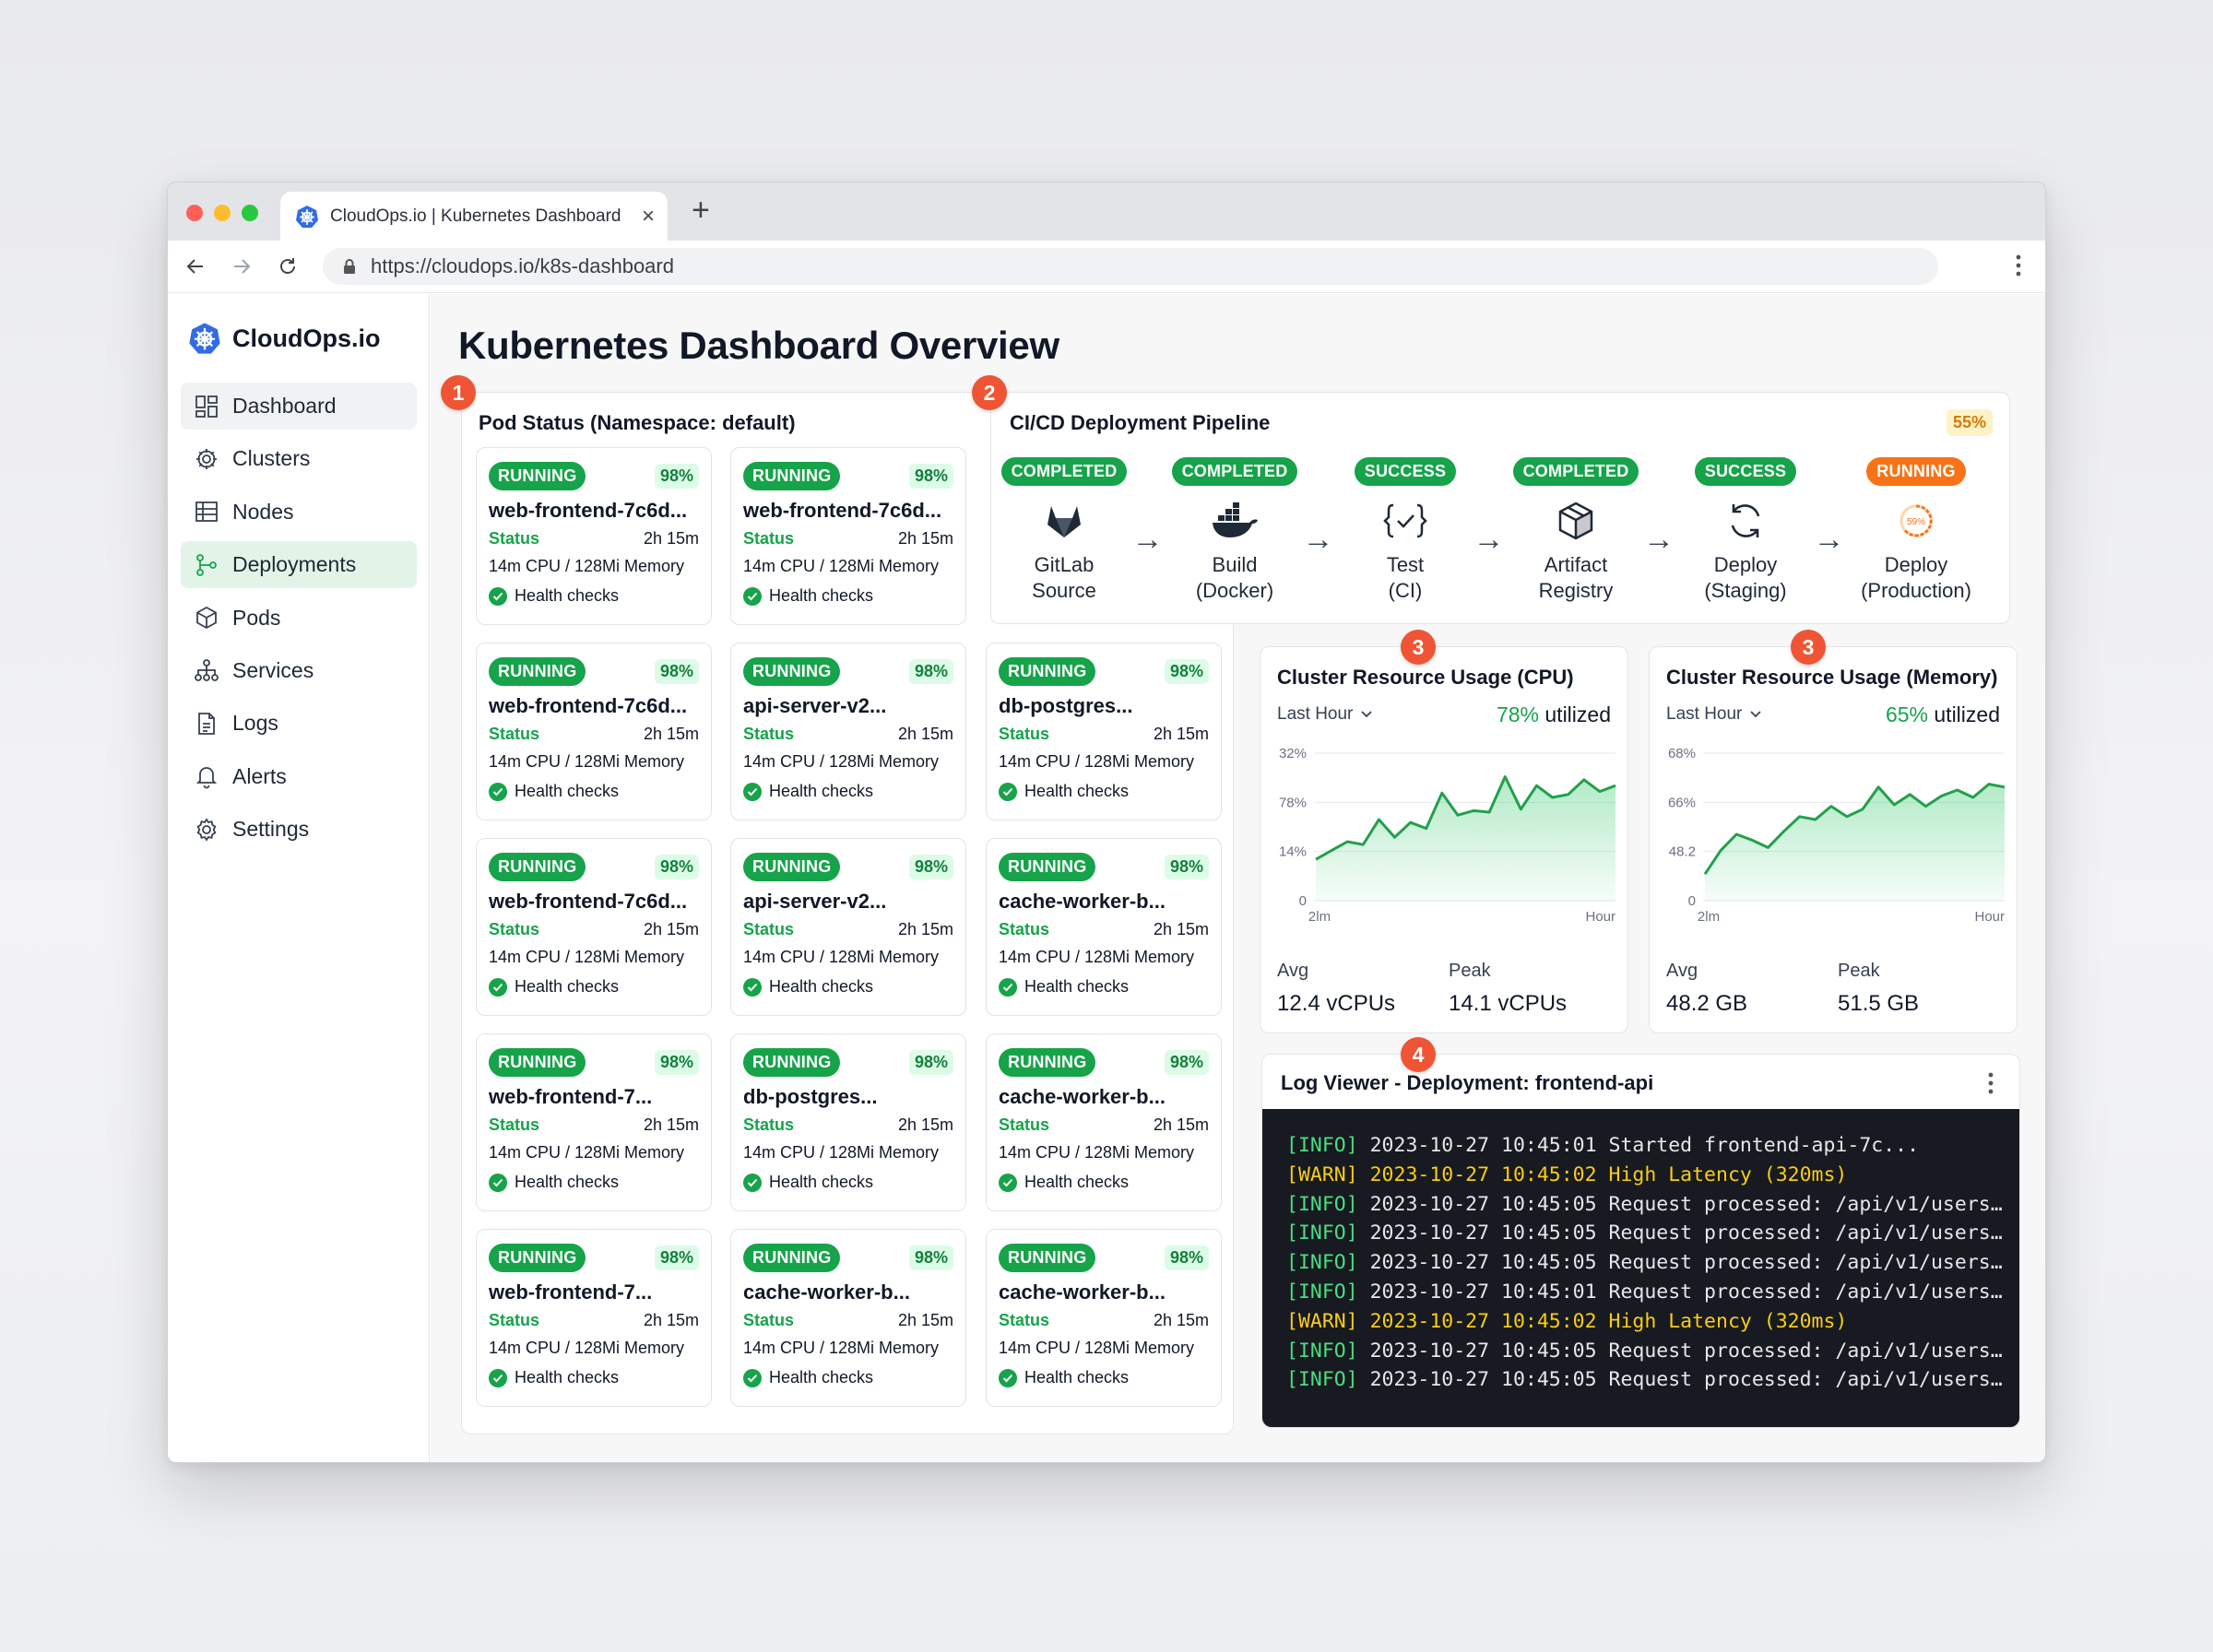  Describe the element at coordinates (1405, 530) in the screenshot. I see `pipeline-stage: SUCCESS Test (CI)` at that location.